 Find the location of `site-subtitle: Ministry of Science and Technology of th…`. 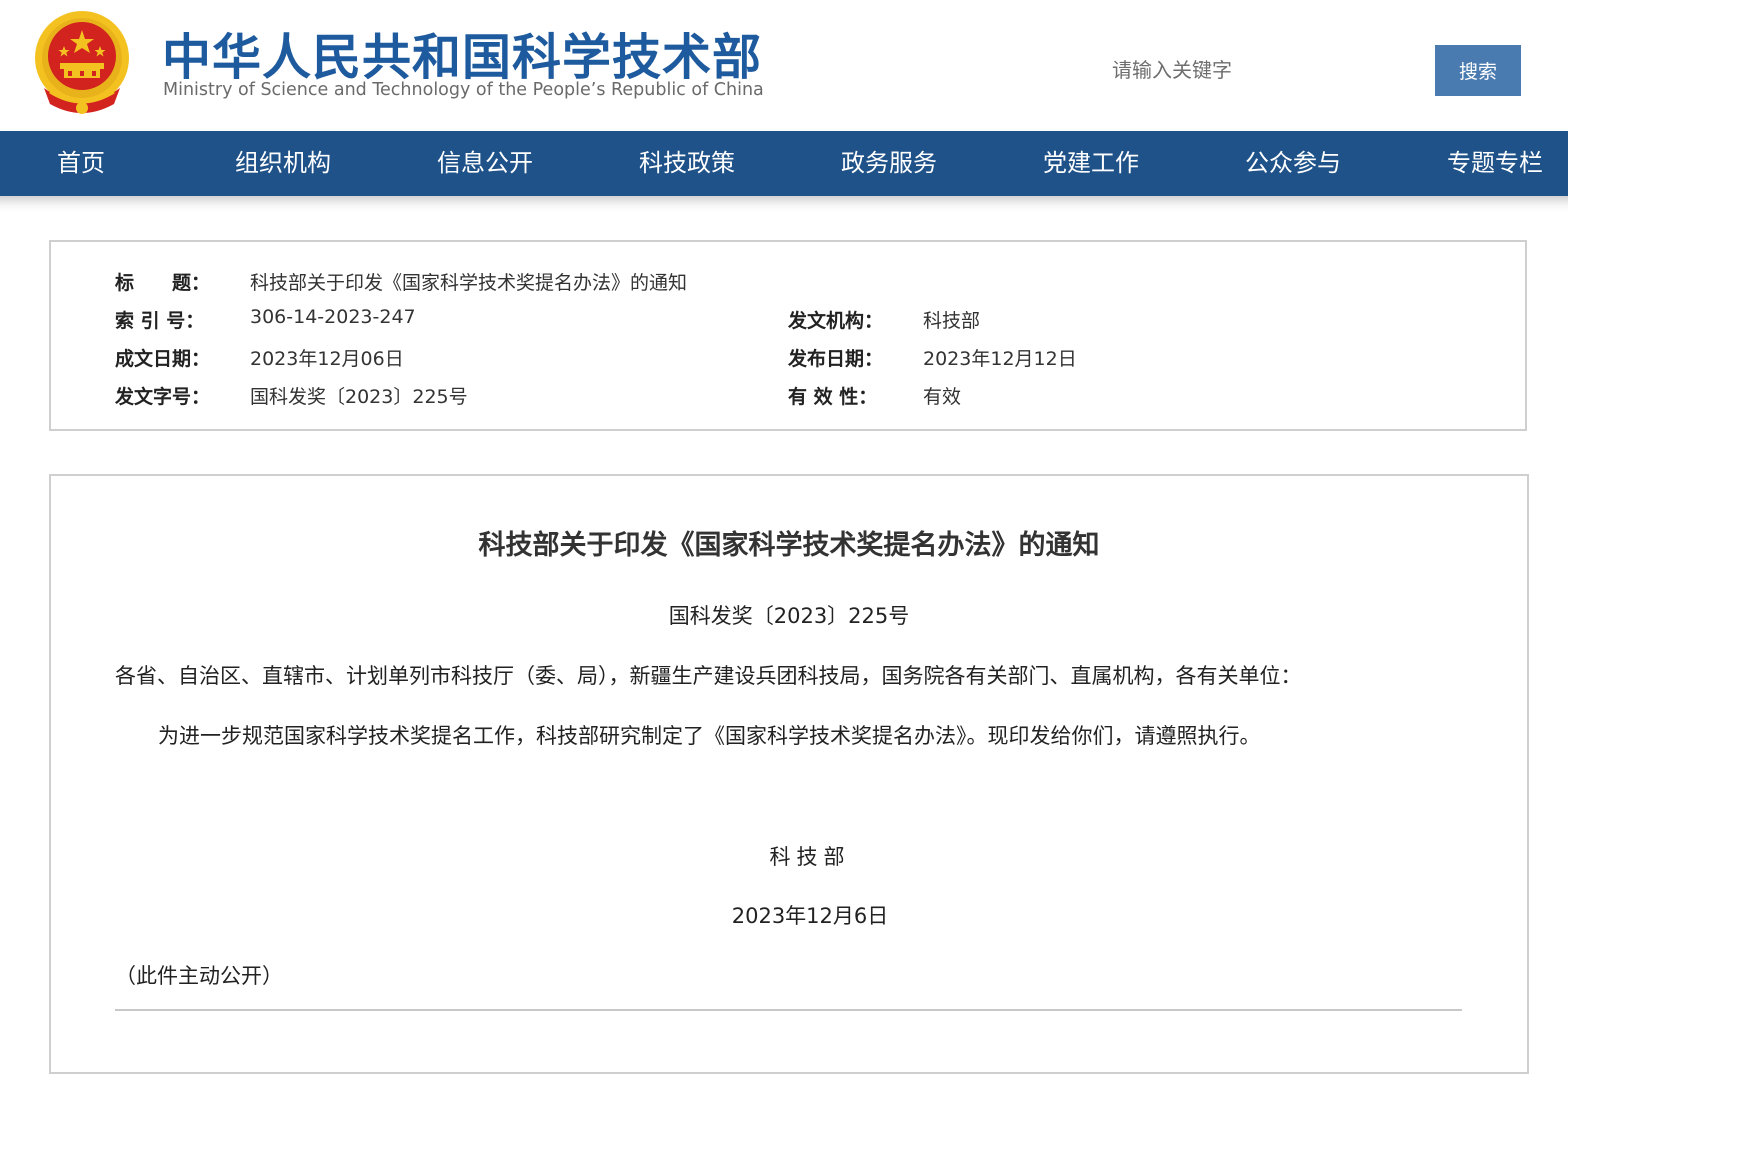

site-subtitle: Ministry of Science and Technology of th… is located at coordinates (463, 90).